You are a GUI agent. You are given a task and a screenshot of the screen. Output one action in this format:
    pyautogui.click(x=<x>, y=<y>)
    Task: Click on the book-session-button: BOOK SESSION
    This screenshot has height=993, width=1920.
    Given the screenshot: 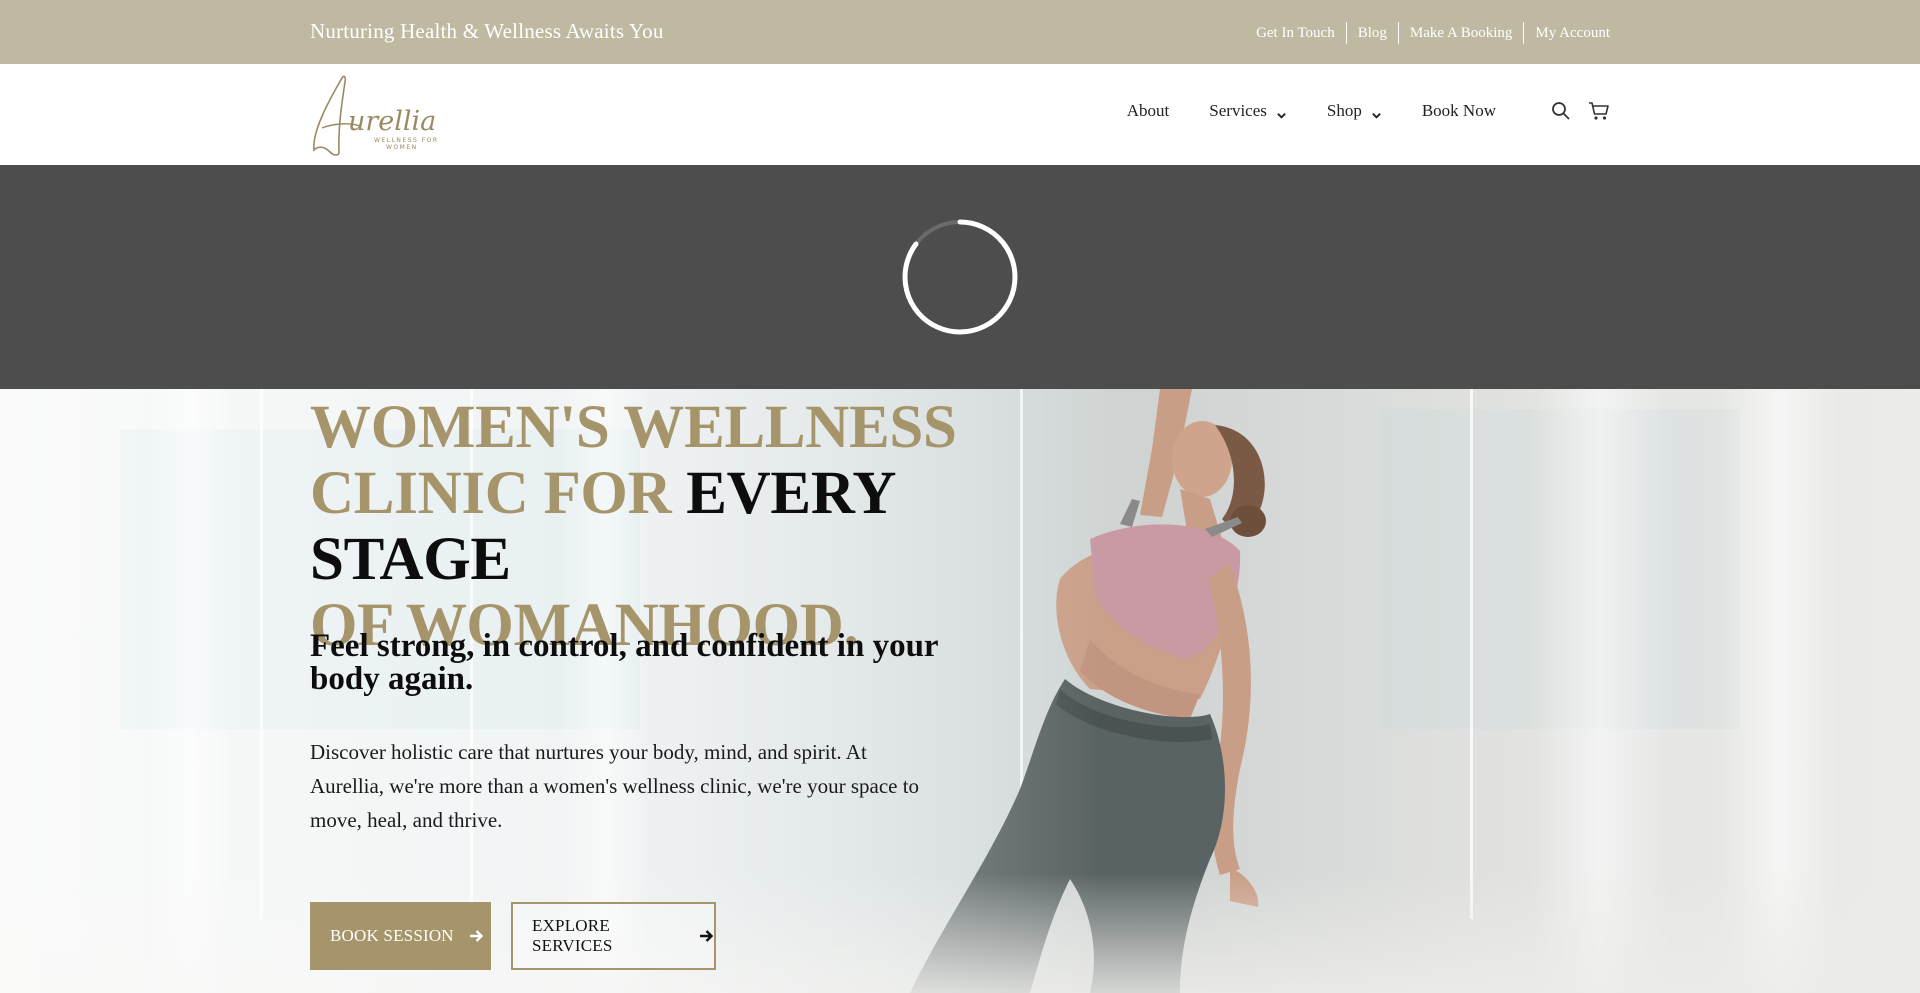 What is the action you would take?
    pyautogui.click(x=400, y=936)
    